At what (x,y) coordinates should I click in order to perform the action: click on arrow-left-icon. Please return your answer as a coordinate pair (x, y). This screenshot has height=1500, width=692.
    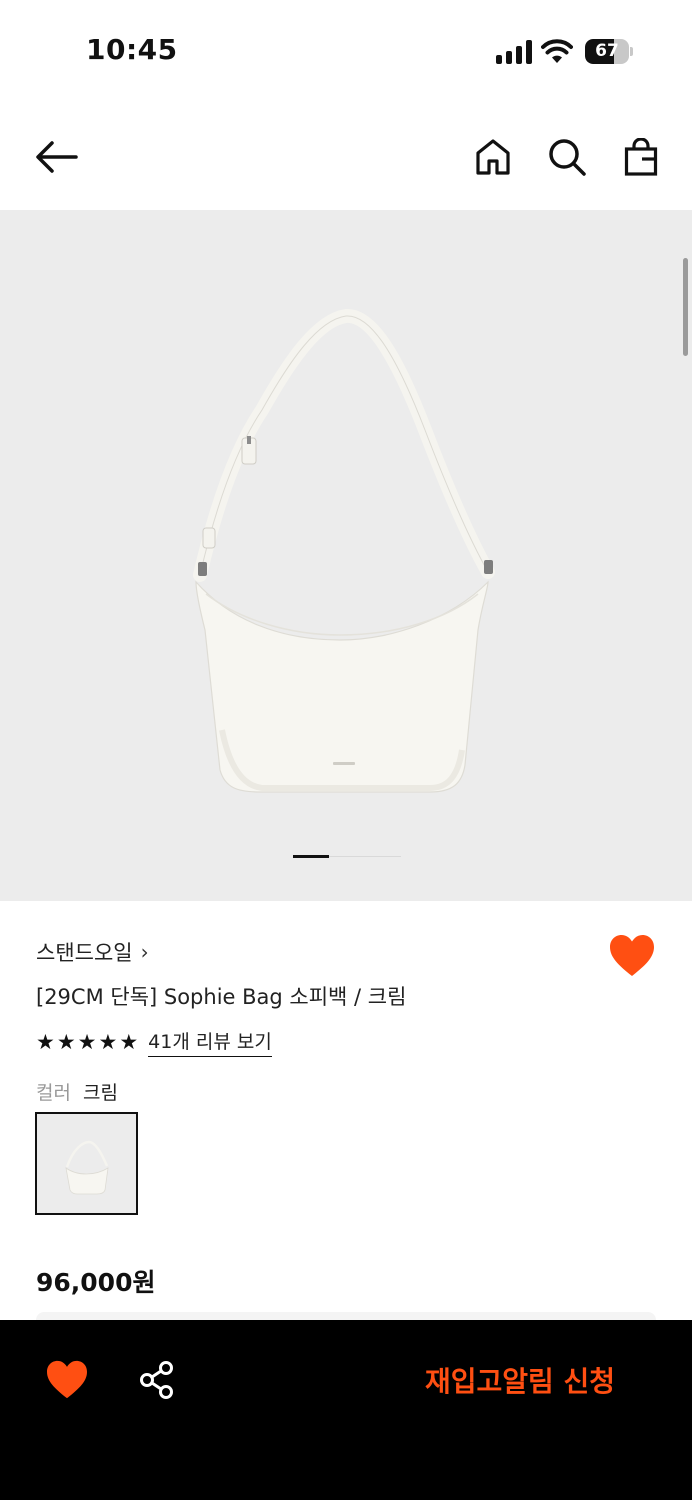
    Looking at the image, I should click on (57, 157).